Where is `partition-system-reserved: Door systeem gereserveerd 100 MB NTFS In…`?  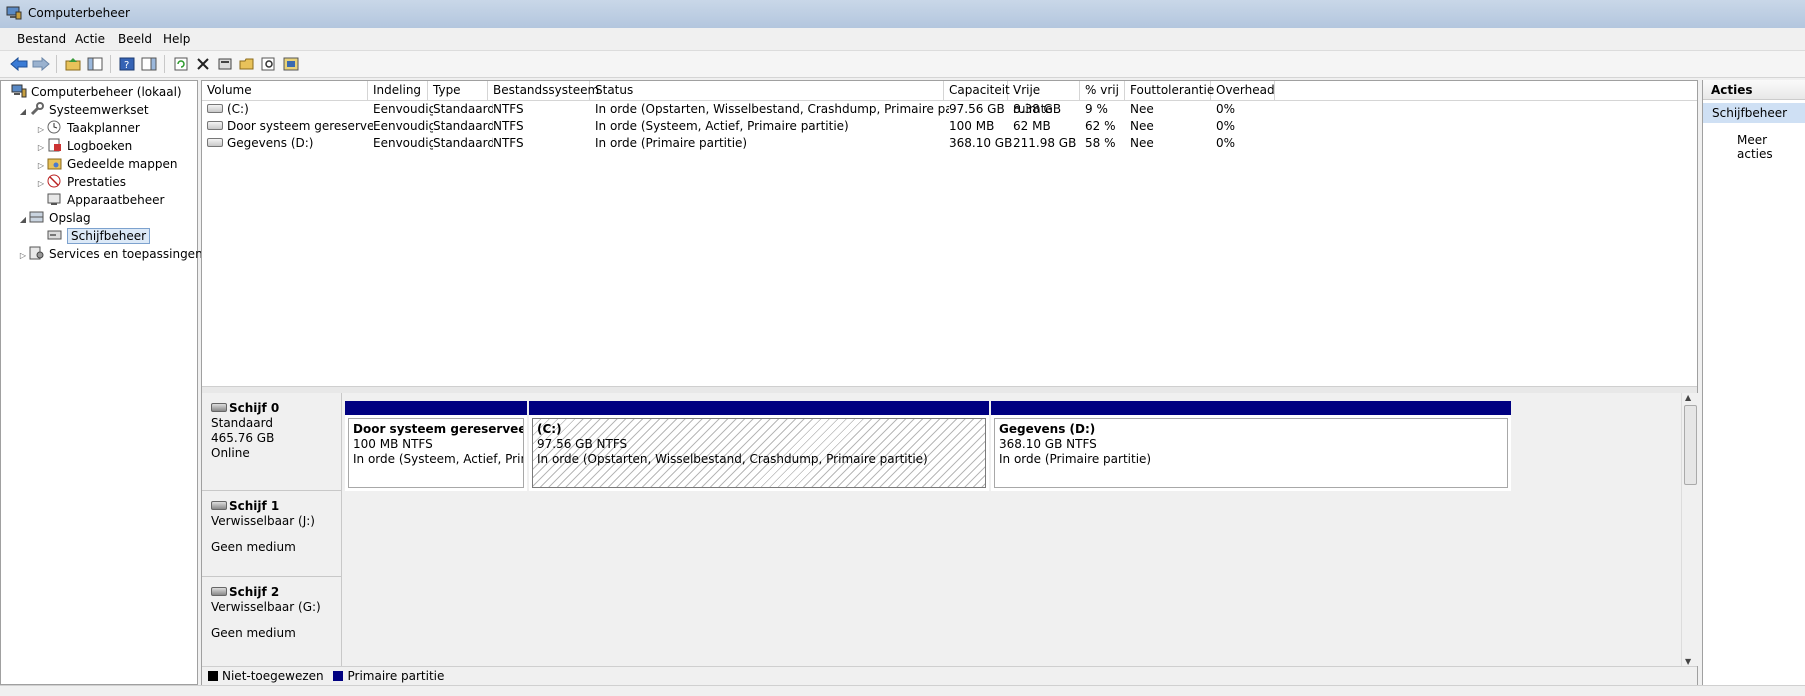
partition-system-reserved: Door systeem gereserveerd 100 MB NTFS In… is located at coordinates (436, 446).